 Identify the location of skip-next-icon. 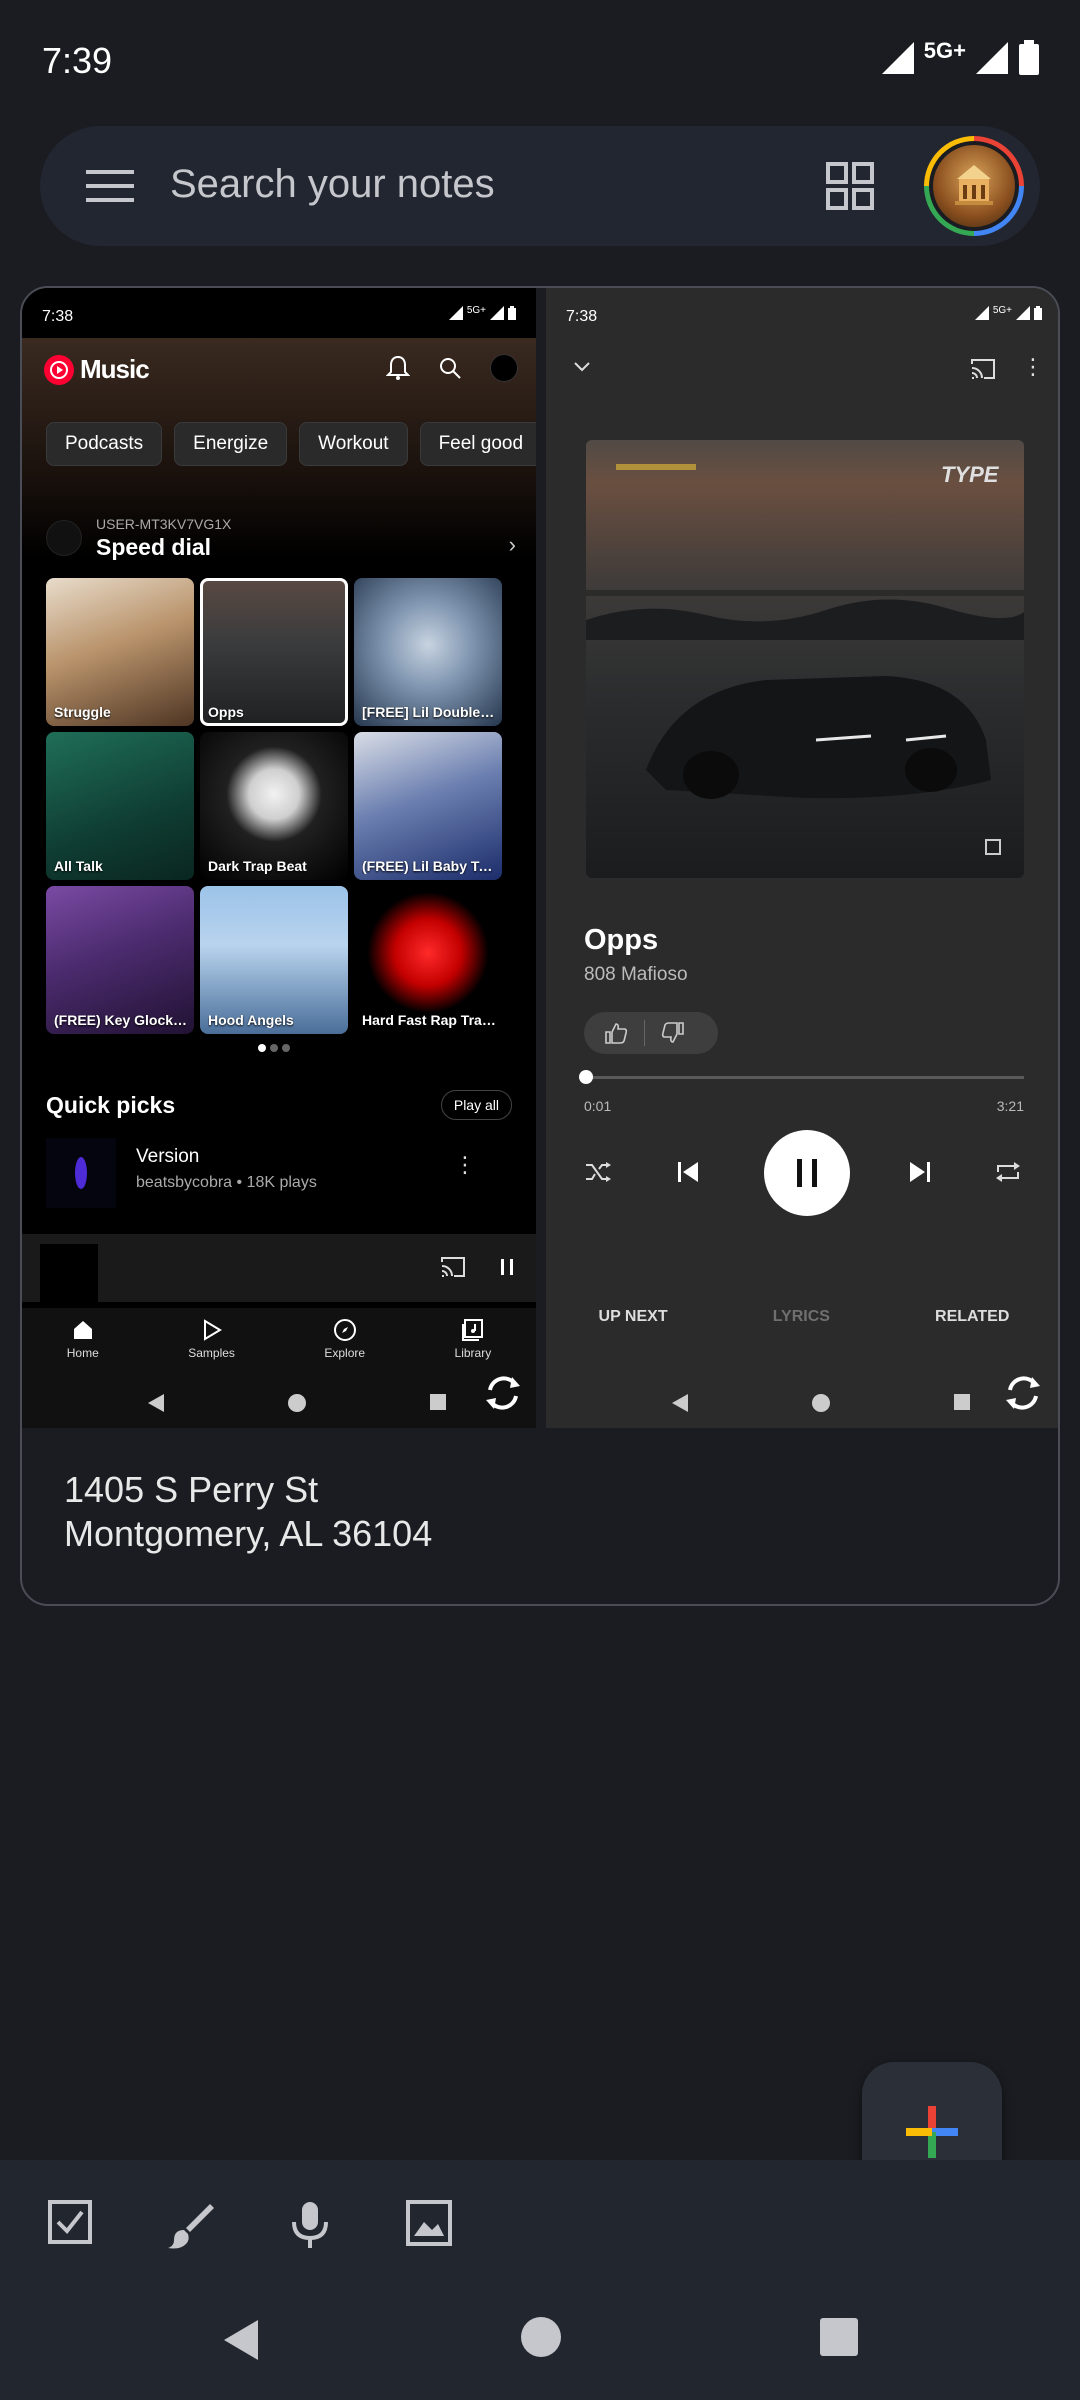
(920, 1172).